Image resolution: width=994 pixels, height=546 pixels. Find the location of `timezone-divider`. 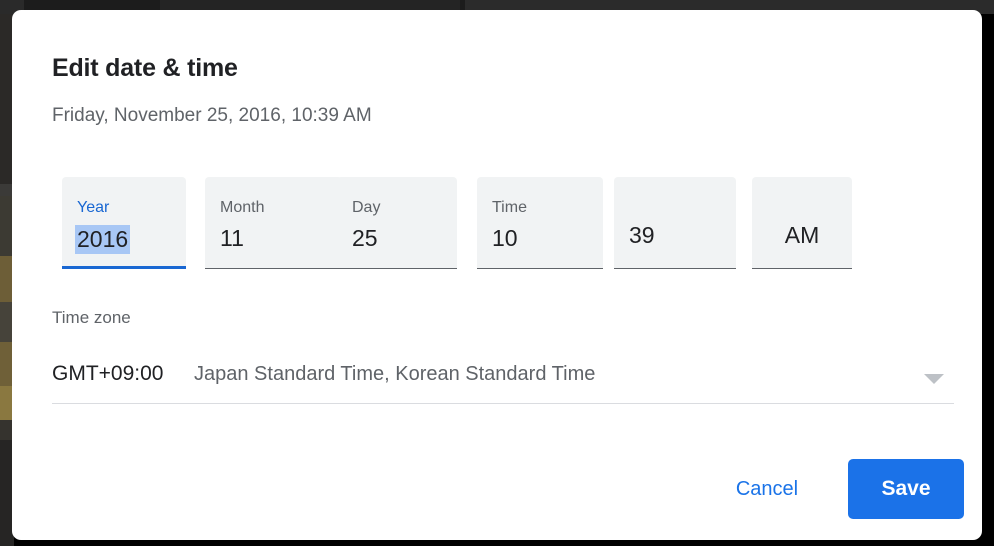

timezone-divider is located at coordinates (503, 403).